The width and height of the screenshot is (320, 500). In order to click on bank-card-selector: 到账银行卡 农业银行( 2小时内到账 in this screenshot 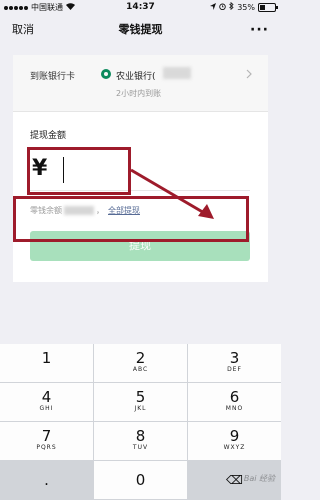, I will do `click(140, 83)`.